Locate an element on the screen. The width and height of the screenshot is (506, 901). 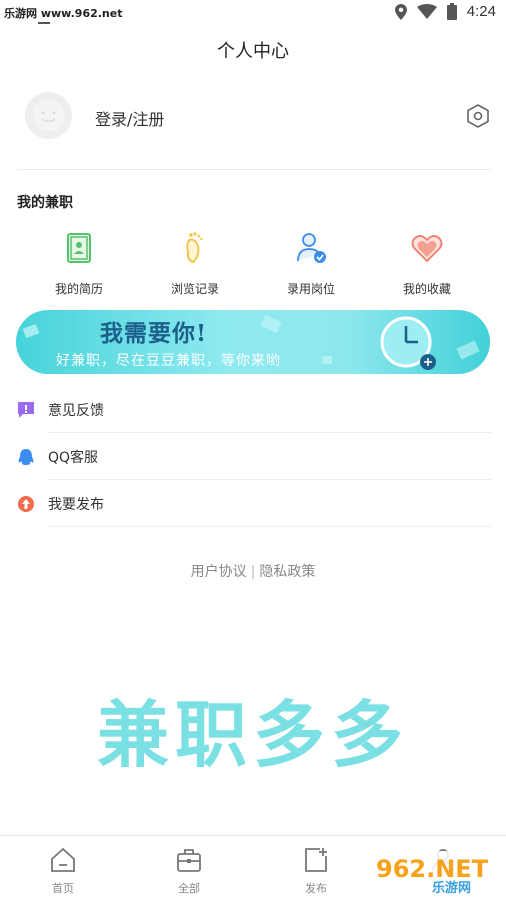
feedback-icon is located at coordinates (26, 410).